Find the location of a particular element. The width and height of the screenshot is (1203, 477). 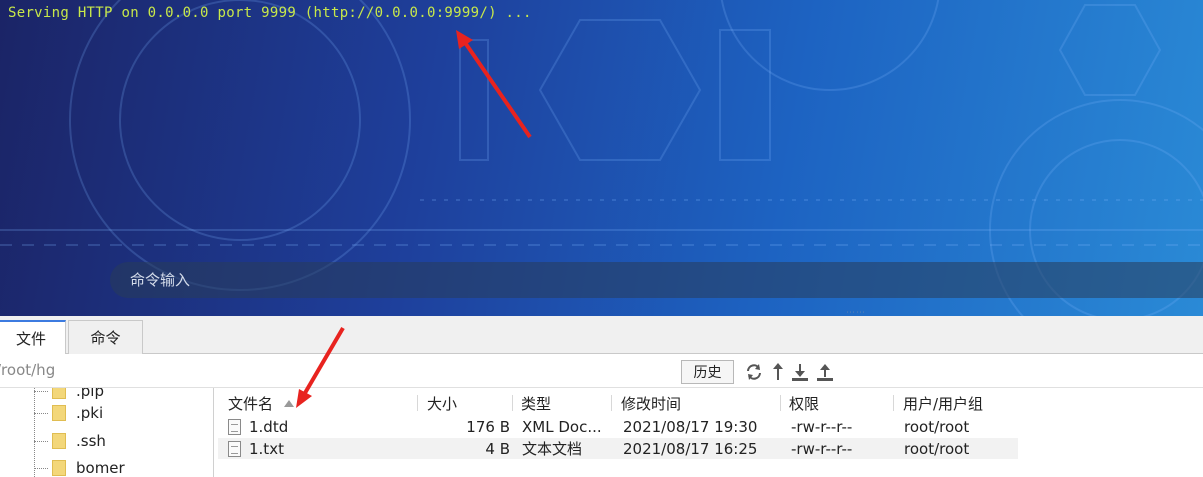

file-name: 1.dtd is located at coordinates (269, 426).